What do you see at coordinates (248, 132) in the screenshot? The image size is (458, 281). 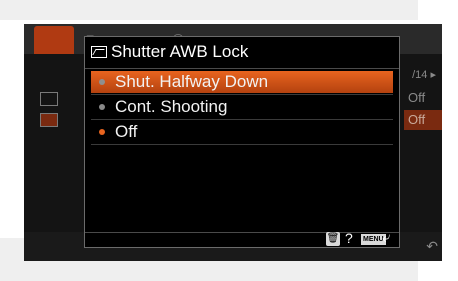 I see `option-off: Off` at bounding box center [248, 132].